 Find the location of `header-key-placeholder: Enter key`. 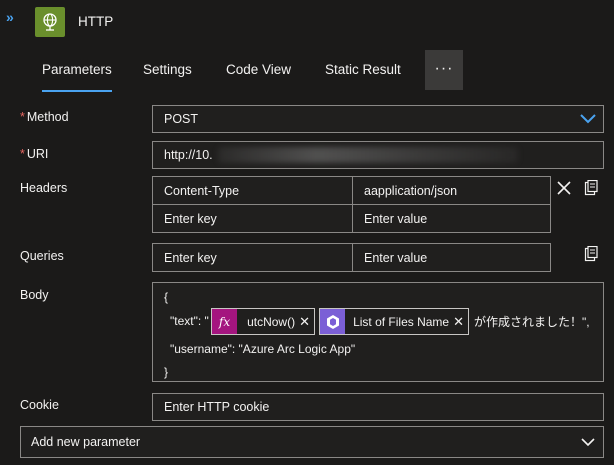

header-key-placeholder: Enter key is located at coordinates (190, 218).